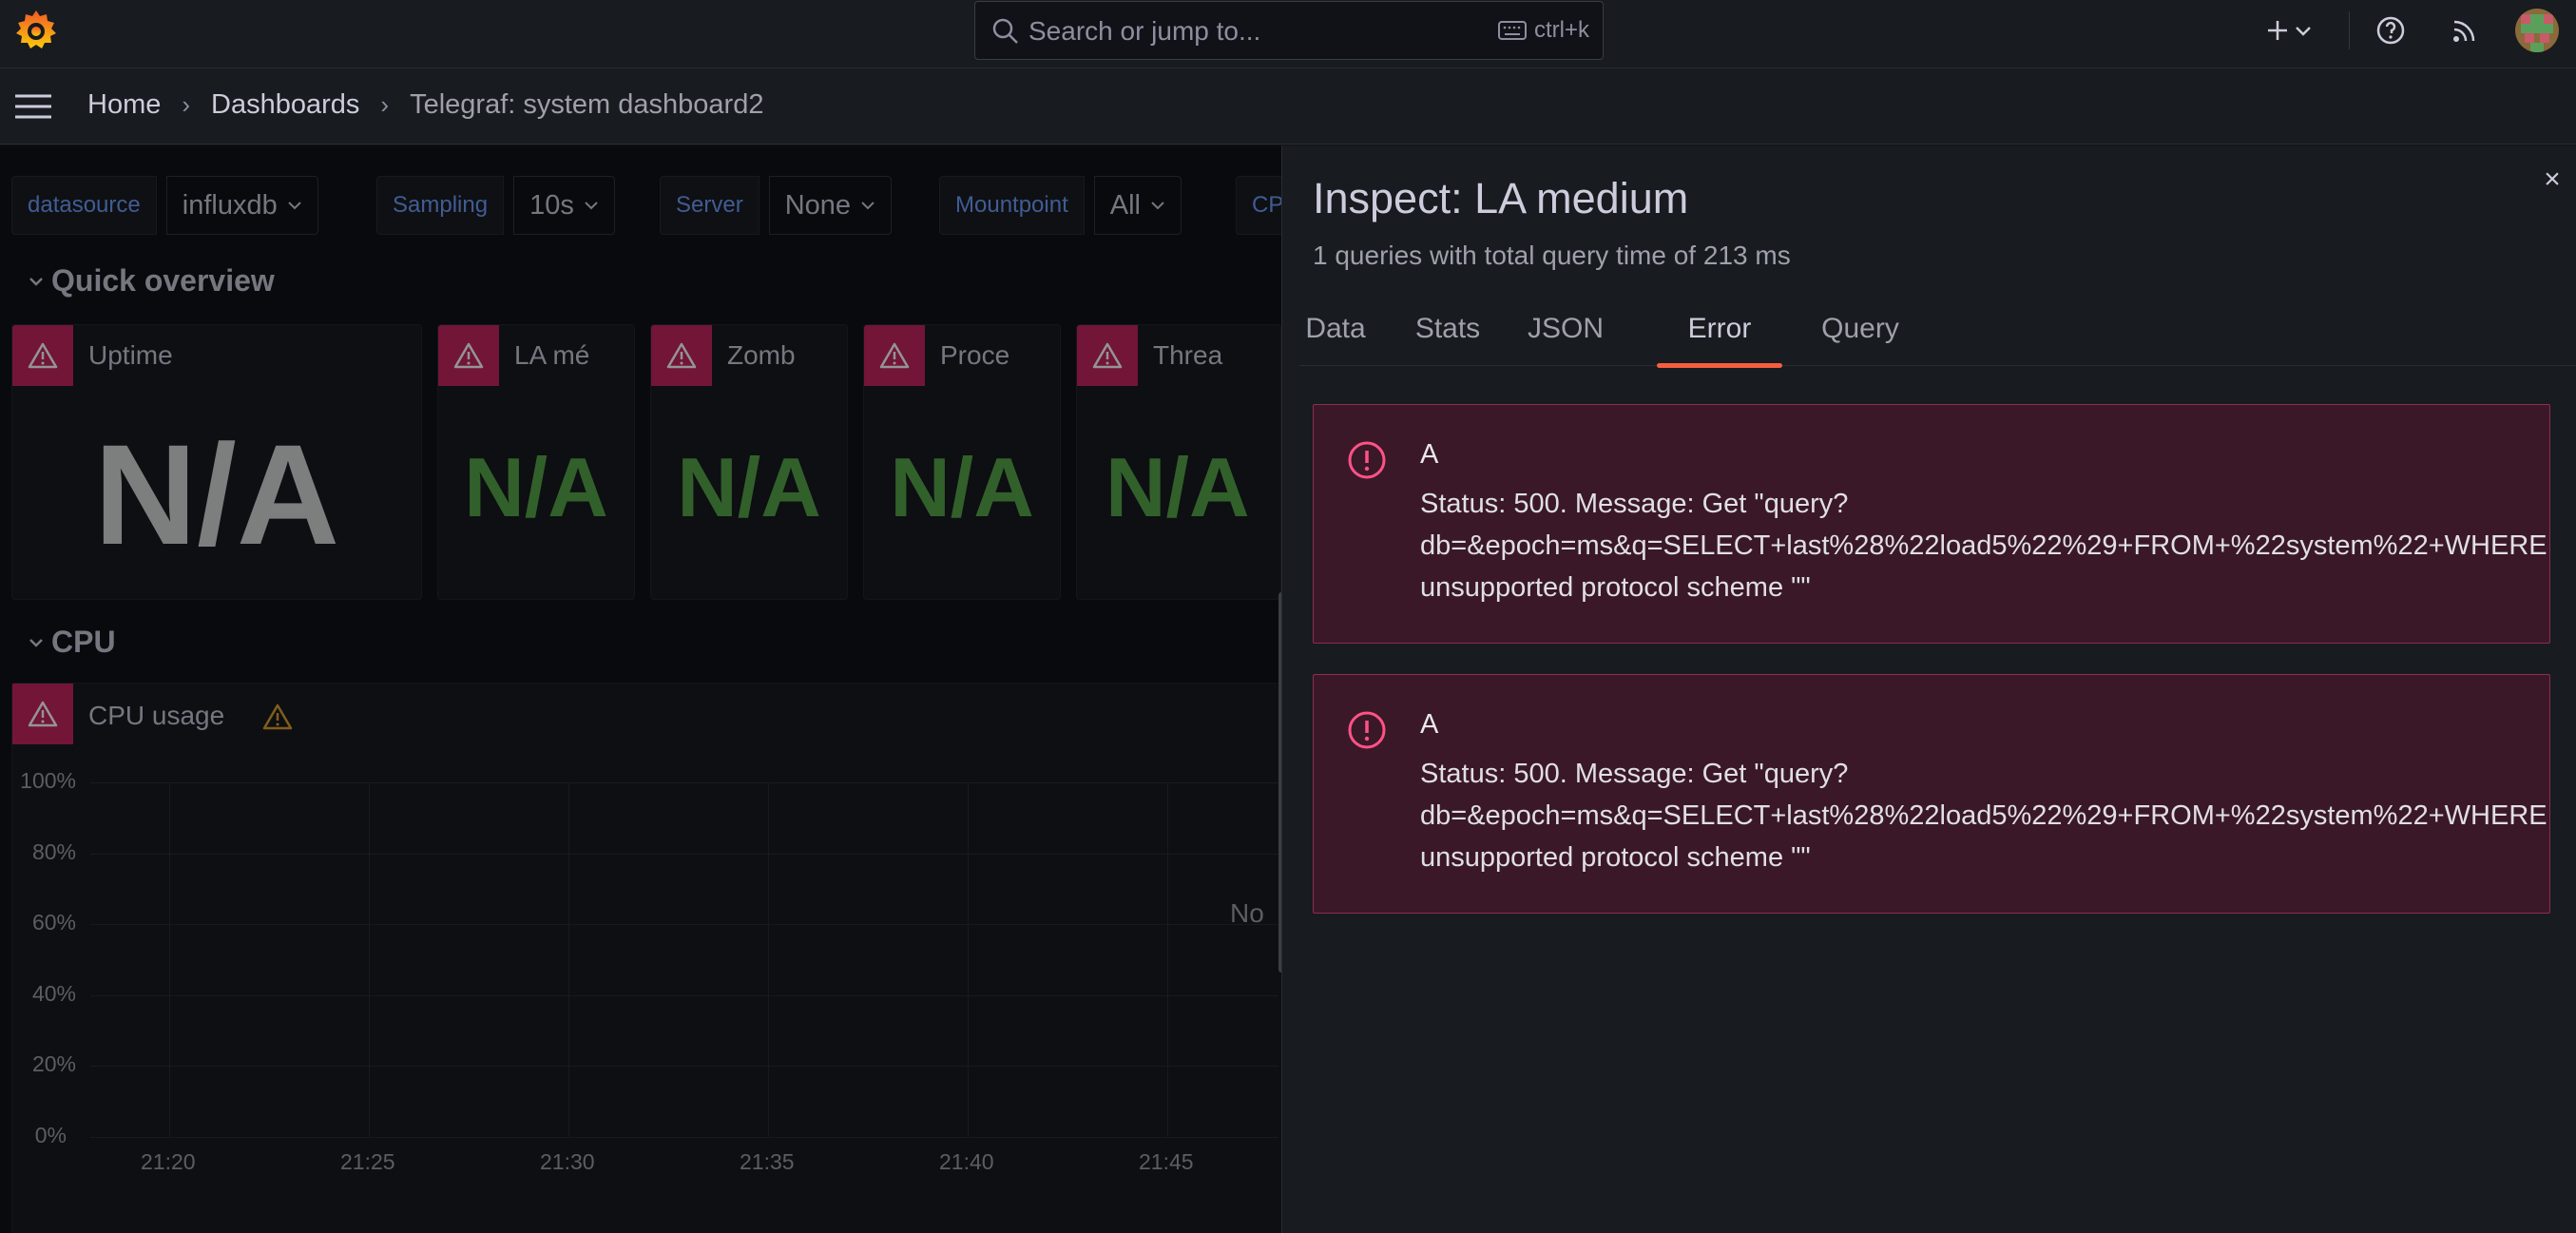  I want to click on tab-stats: Stats, so click(1448, 340).